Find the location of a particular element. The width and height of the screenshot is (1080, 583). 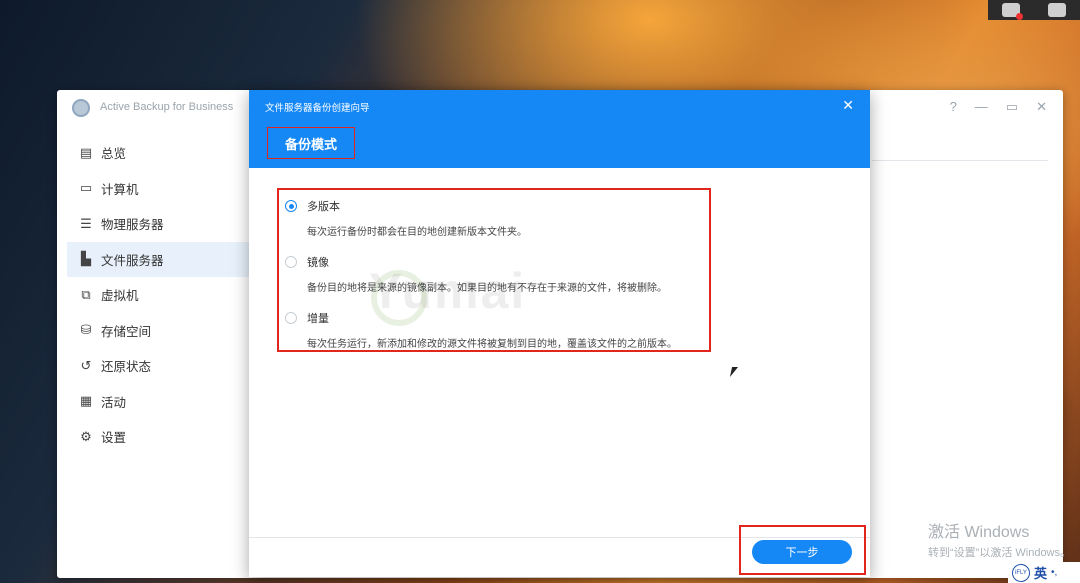

option-label: 多版本 is located at coordinates (323, 207).